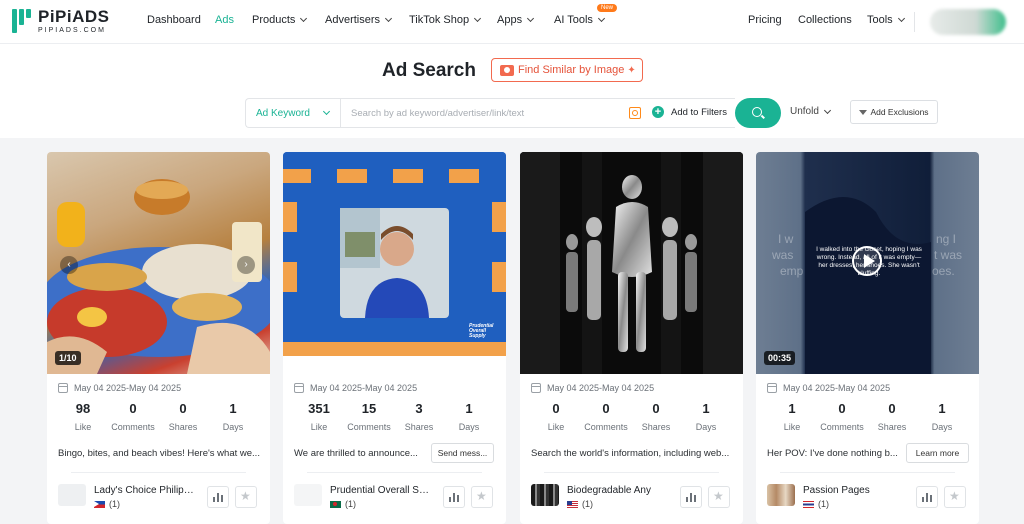 The height and width of the screenshot is (524, 1024). Describe the element at coordinates (299, 388) in the screenshot. I see `calendar-icon` at that location.